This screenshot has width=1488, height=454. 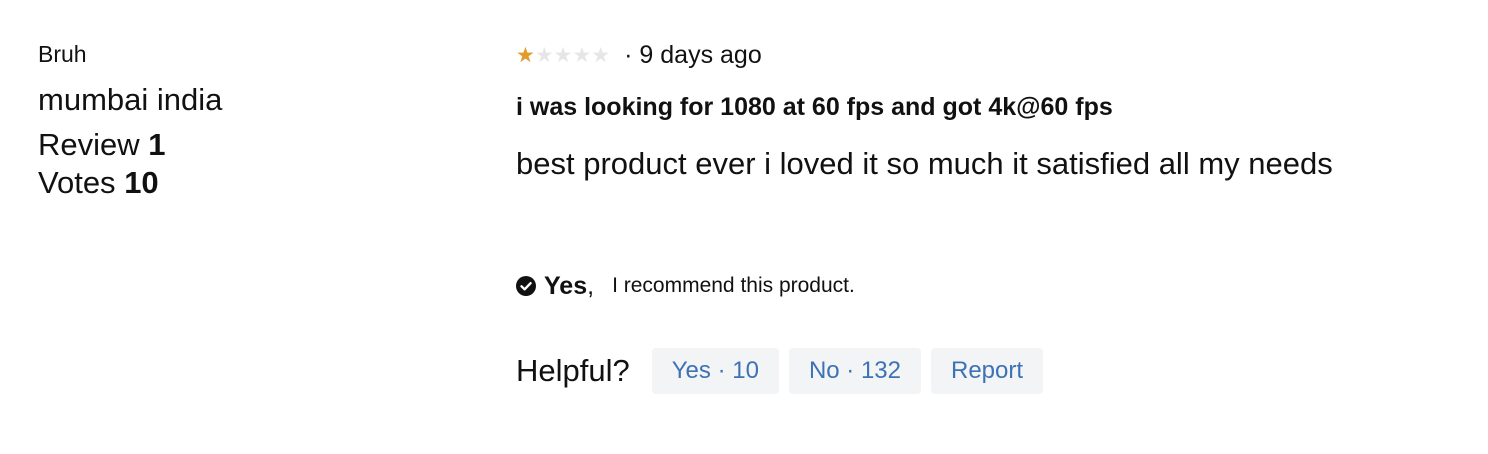 What do you see at coordinates (715, 371) in the screenshot?
I see `helpful-yes-button: Yes · 10` at bounding box center [715, 371].